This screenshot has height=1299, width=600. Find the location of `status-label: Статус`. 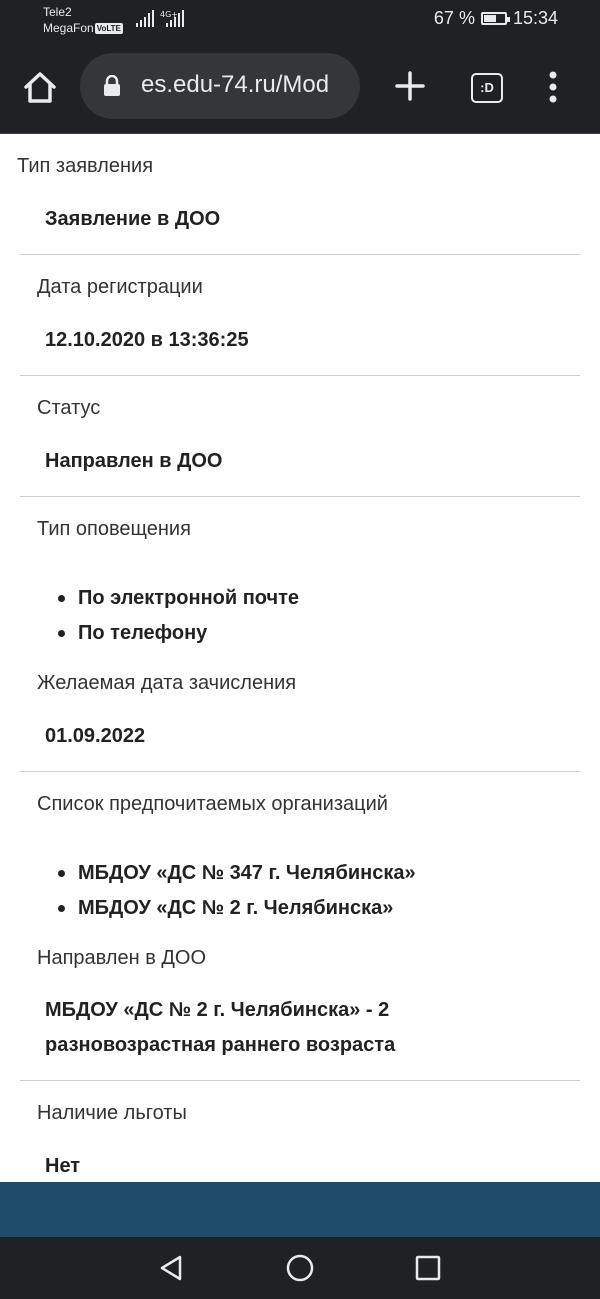

status-label: Статус is located at coordinates (69, 408).